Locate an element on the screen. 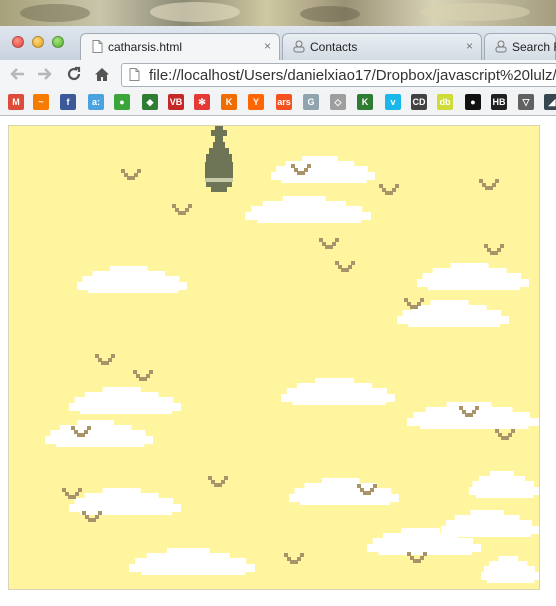 Image resolution: width=556 pixels, height=606 pixels. a-icon: a: is located at coordinates (96, 102).